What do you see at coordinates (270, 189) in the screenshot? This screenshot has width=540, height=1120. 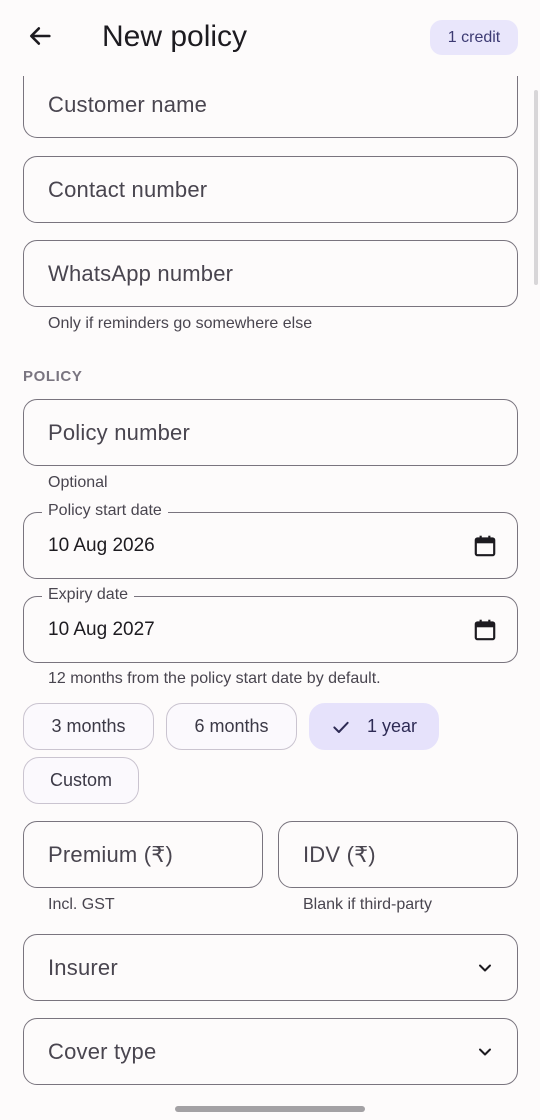 I see `contact-number-field: Contact number` at bounding box center [270, 189].